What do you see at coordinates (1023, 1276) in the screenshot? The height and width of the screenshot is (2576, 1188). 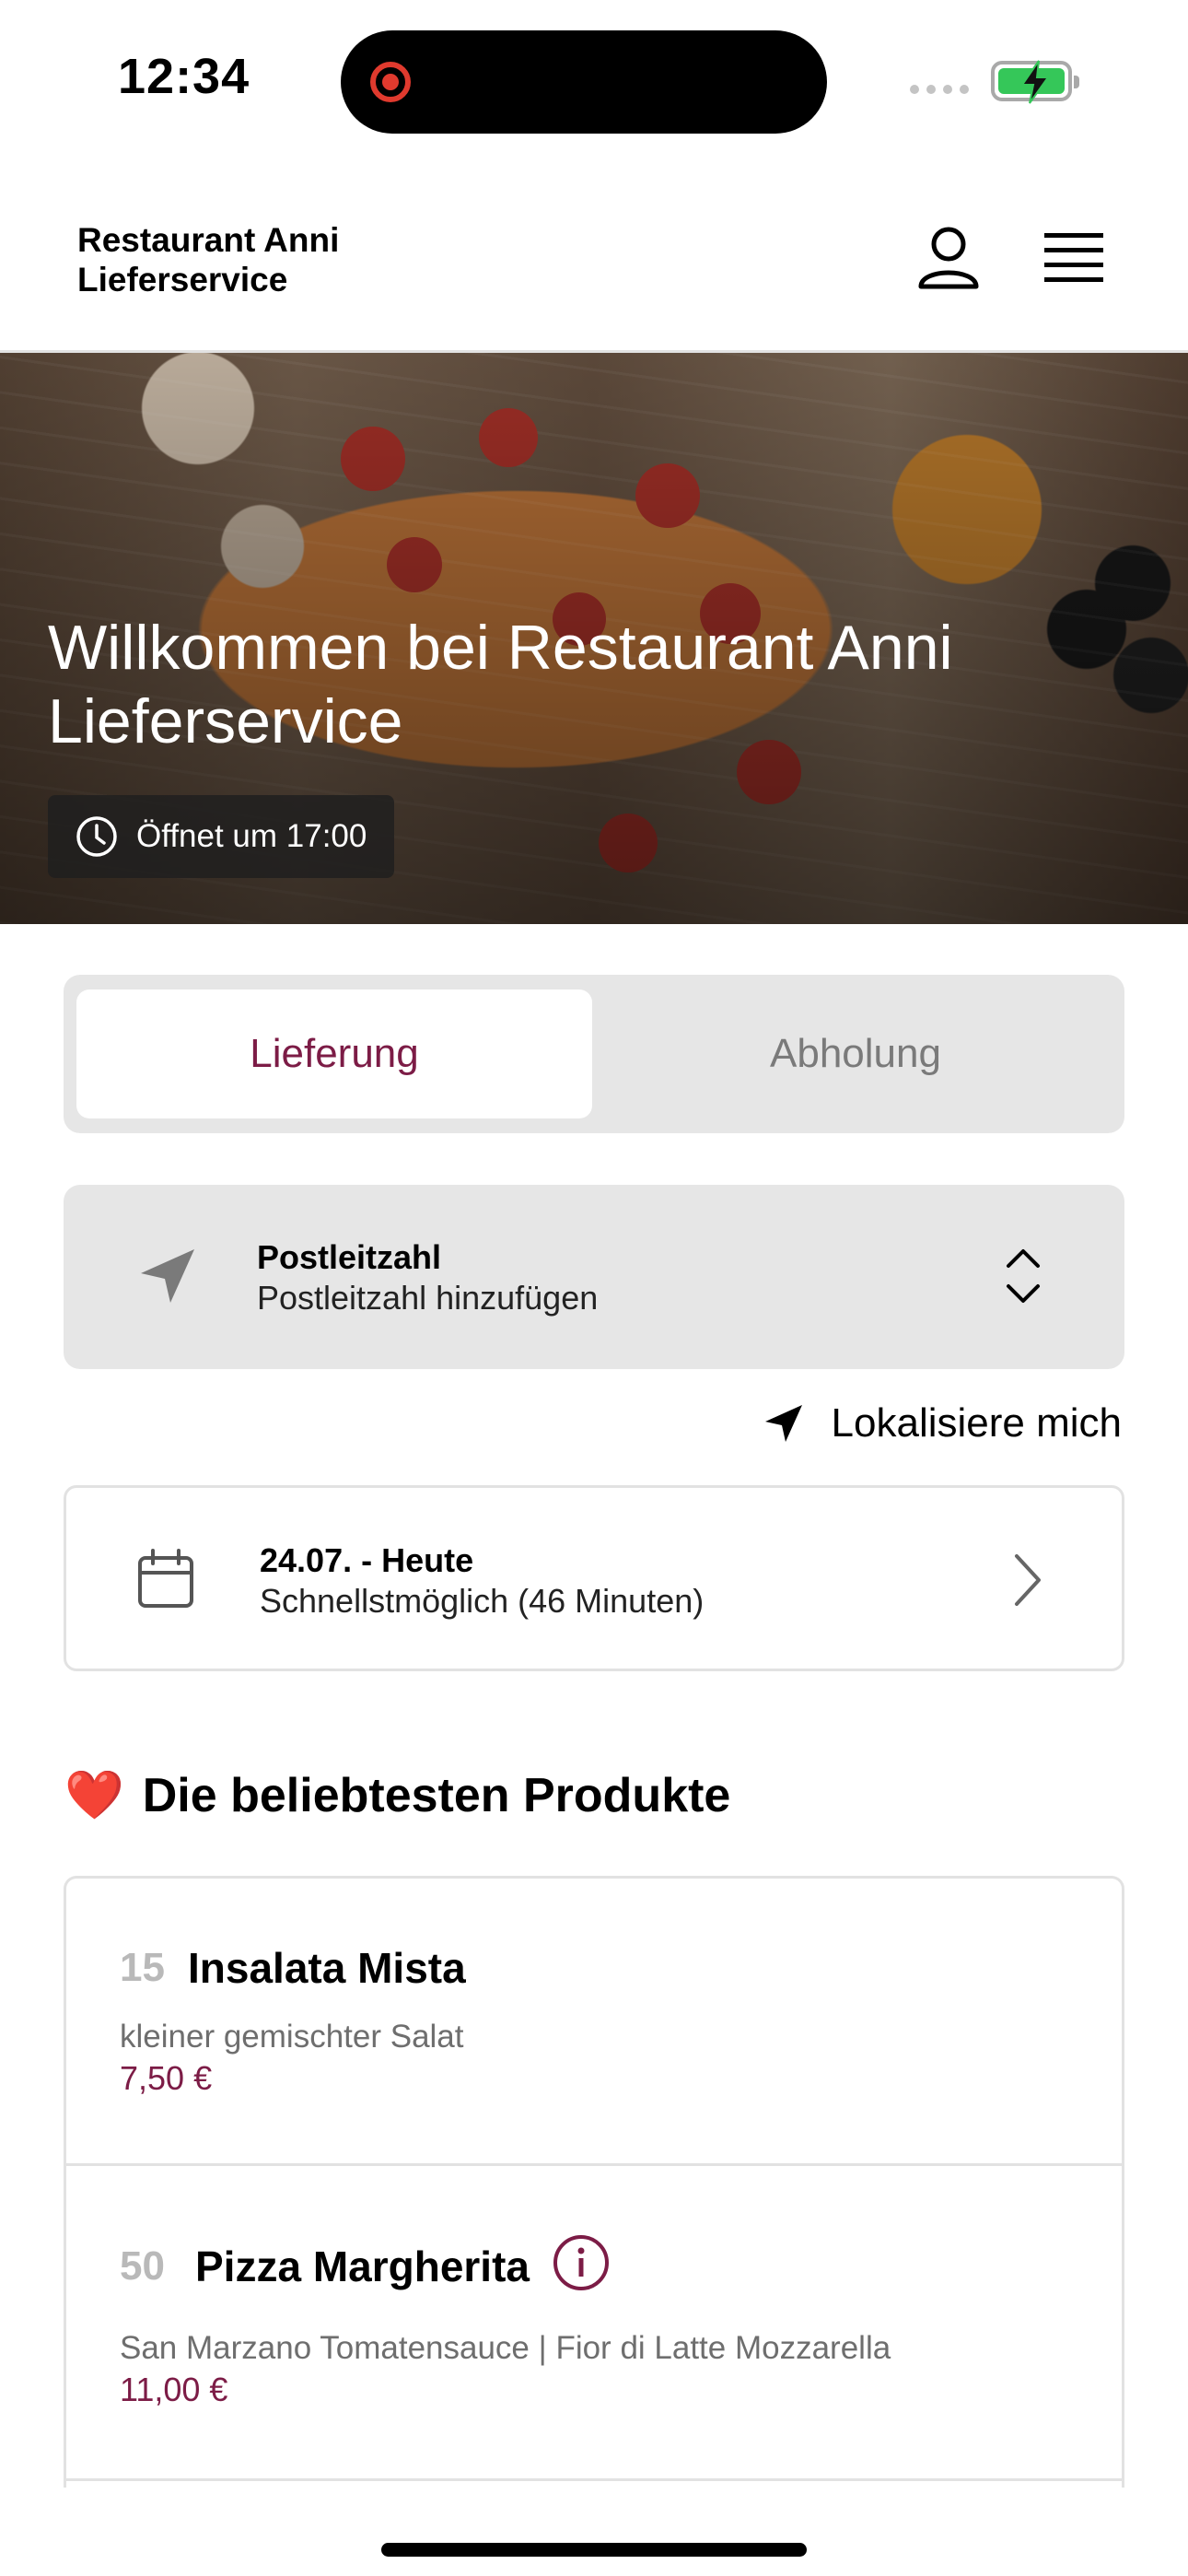 I see `chevron-up-down-icon` at bounding box center [1023, 1276].